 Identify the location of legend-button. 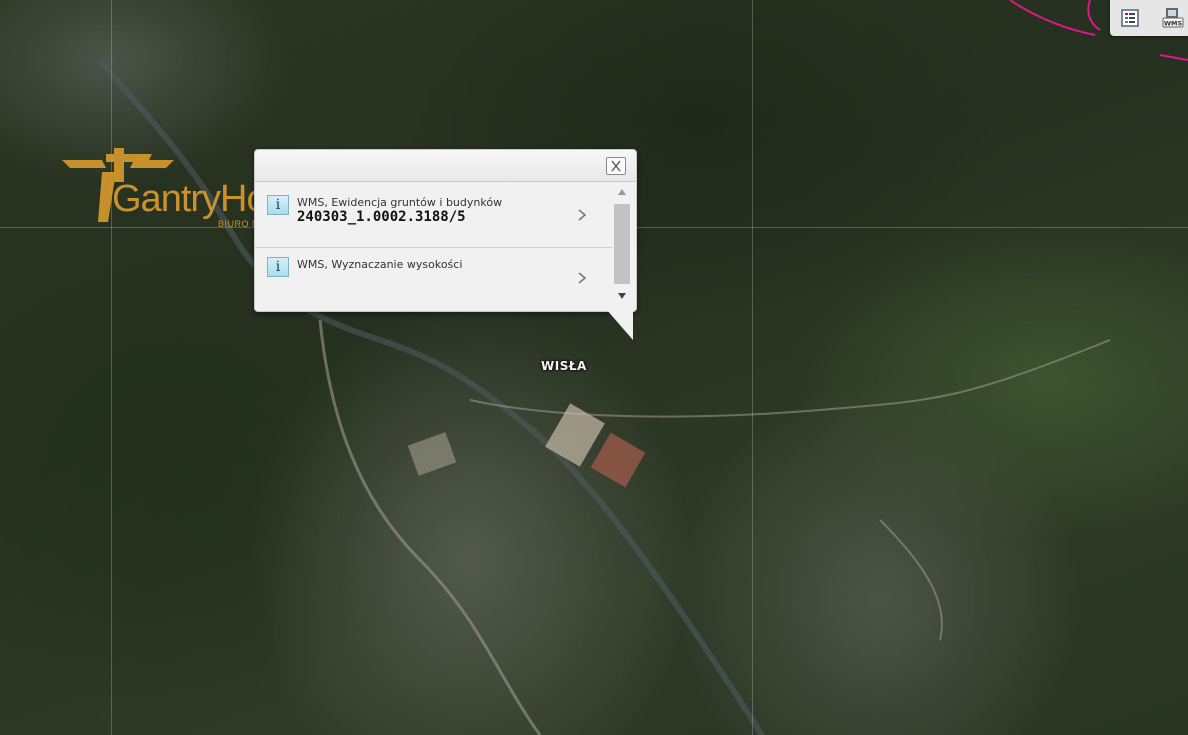
(1131, 18).